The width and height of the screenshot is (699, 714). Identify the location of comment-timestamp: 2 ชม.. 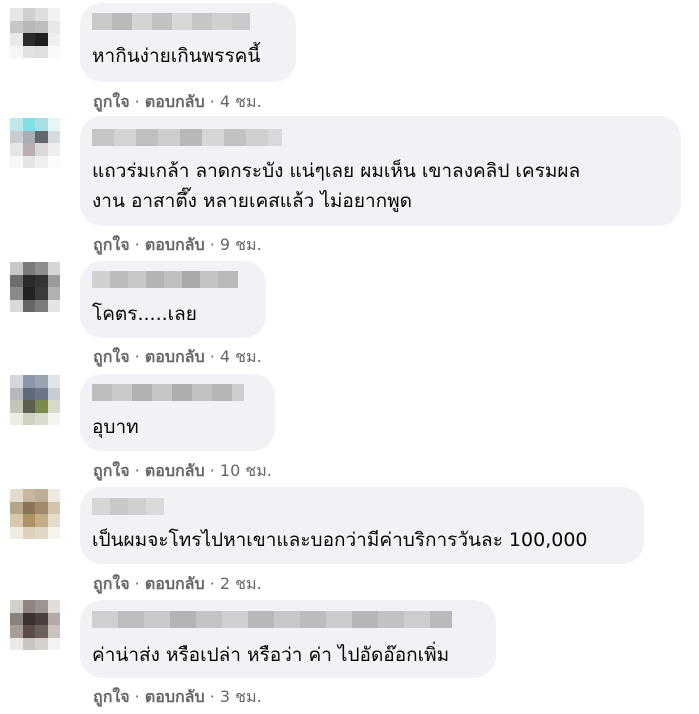
(241, 583).